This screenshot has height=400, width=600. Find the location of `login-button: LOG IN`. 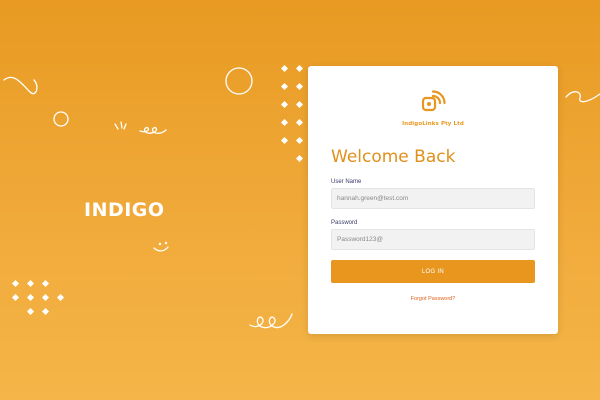

login-button: LOG IN is located at coordinates (433, 271).